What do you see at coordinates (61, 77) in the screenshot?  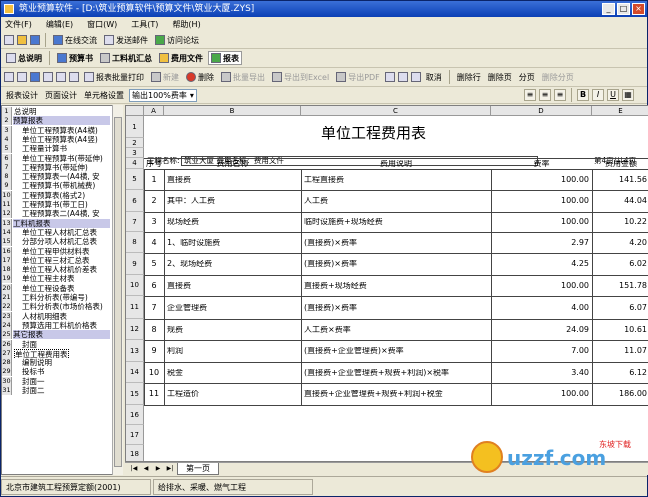 I see `zoom-in-icon` at bounding box center [61, 77].